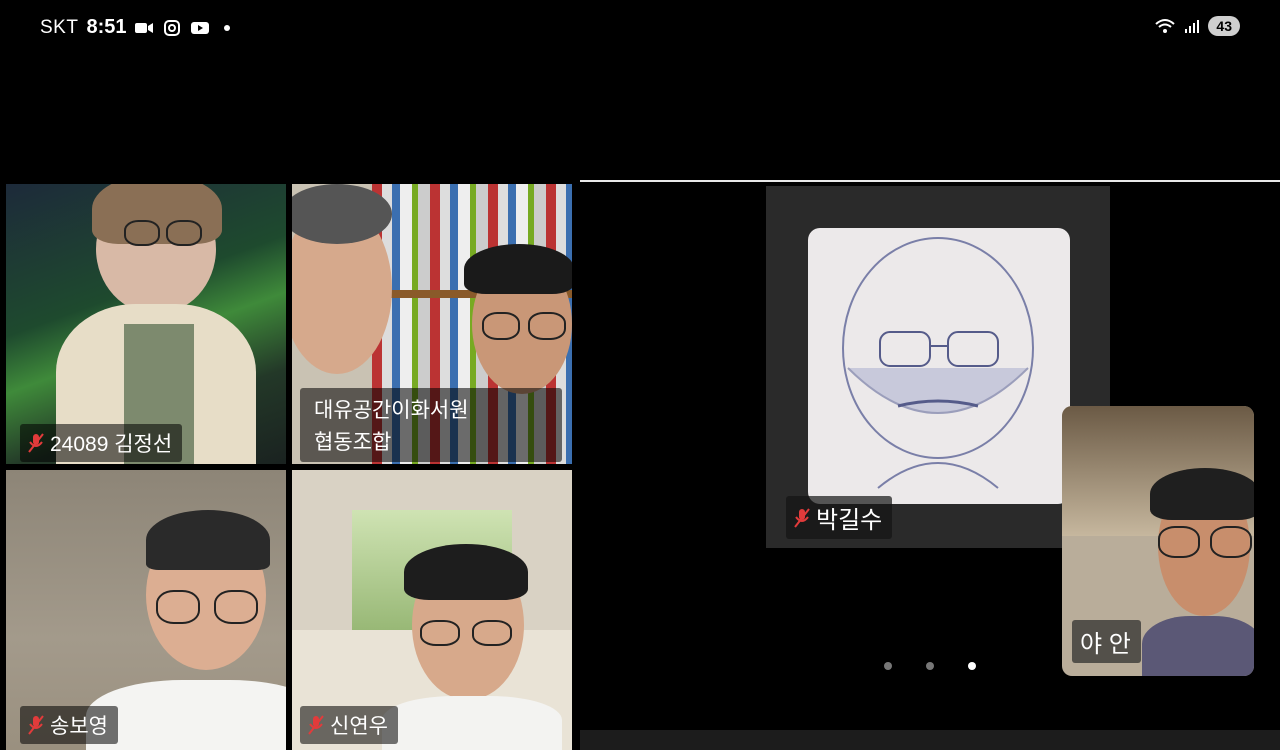  What do you see at coordinates (849, 520) in the screenshot?
I see `active-speaker-name: 박길수` at bounding box center [849, 520].